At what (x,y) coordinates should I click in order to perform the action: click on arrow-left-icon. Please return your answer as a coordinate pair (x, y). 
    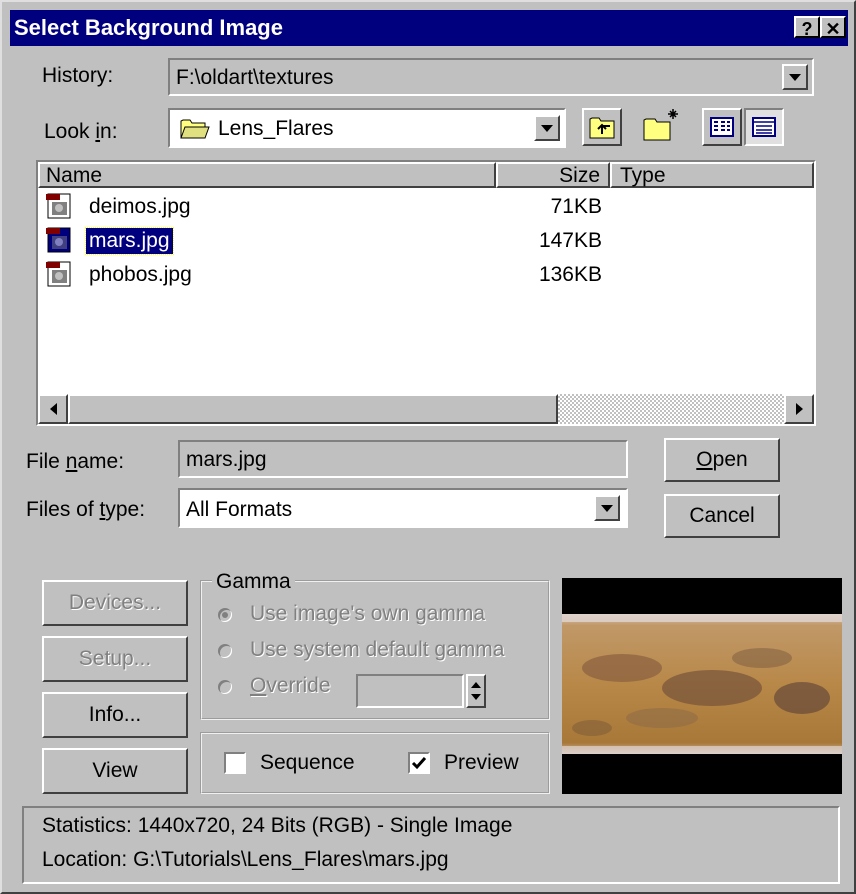
    Looking at the image, I should click on (53, 409).